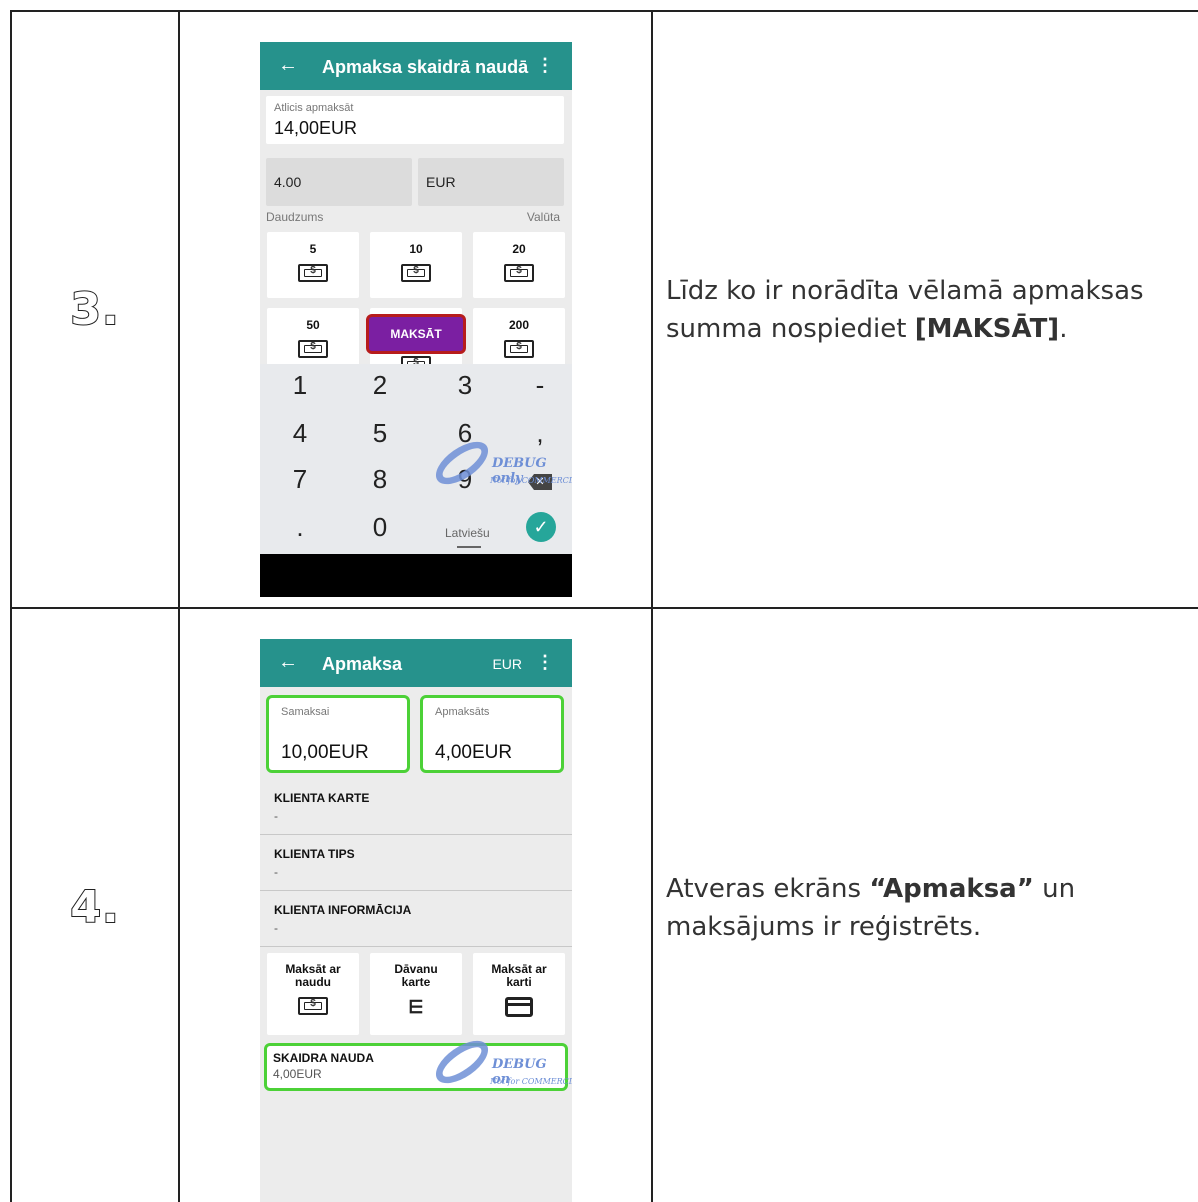 The image size is (1198, 1202). I want to click on note-5-button: 5, so click(313, 265).